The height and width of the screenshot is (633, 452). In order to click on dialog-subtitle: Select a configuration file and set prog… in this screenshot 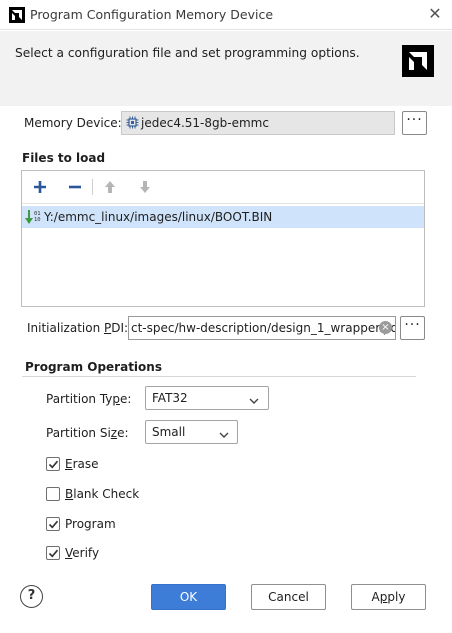, I will do `click(187, 53)`.